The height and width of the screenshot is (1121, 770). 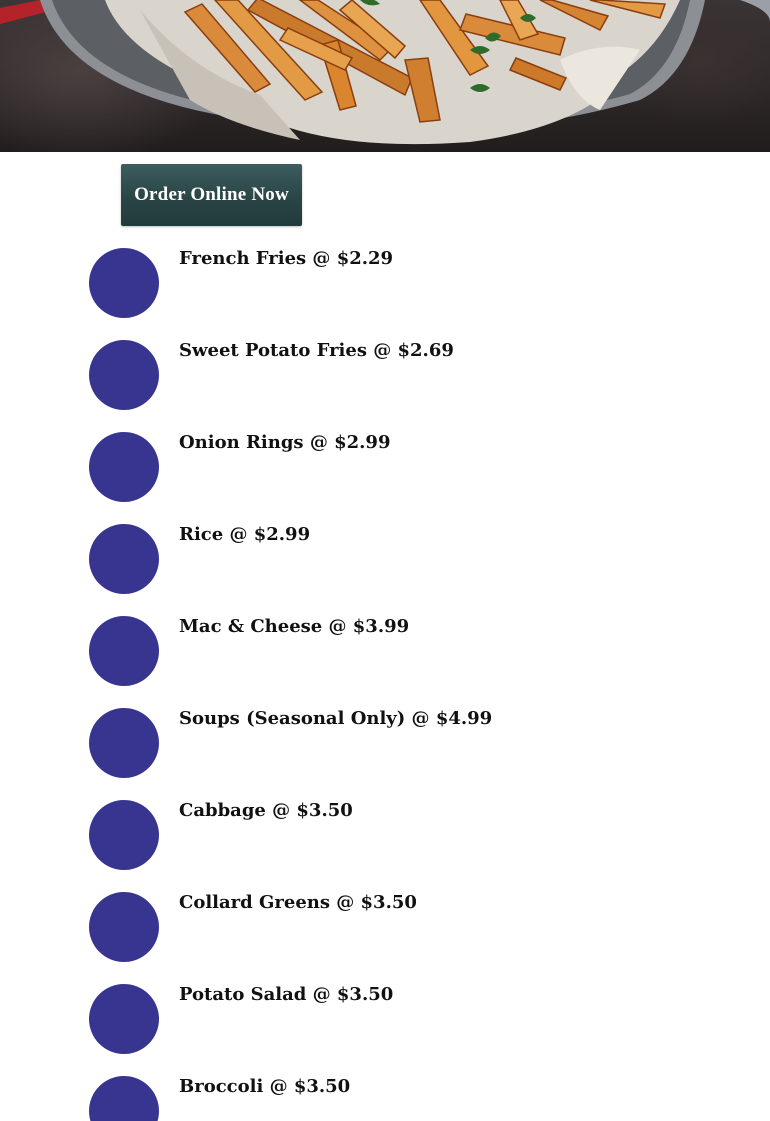 What do you see at coordinates (294, 626) in the screenshot?
I see `menu-item-label: Mac & Cheese @ $3.99` at bounding box center [294, 626].